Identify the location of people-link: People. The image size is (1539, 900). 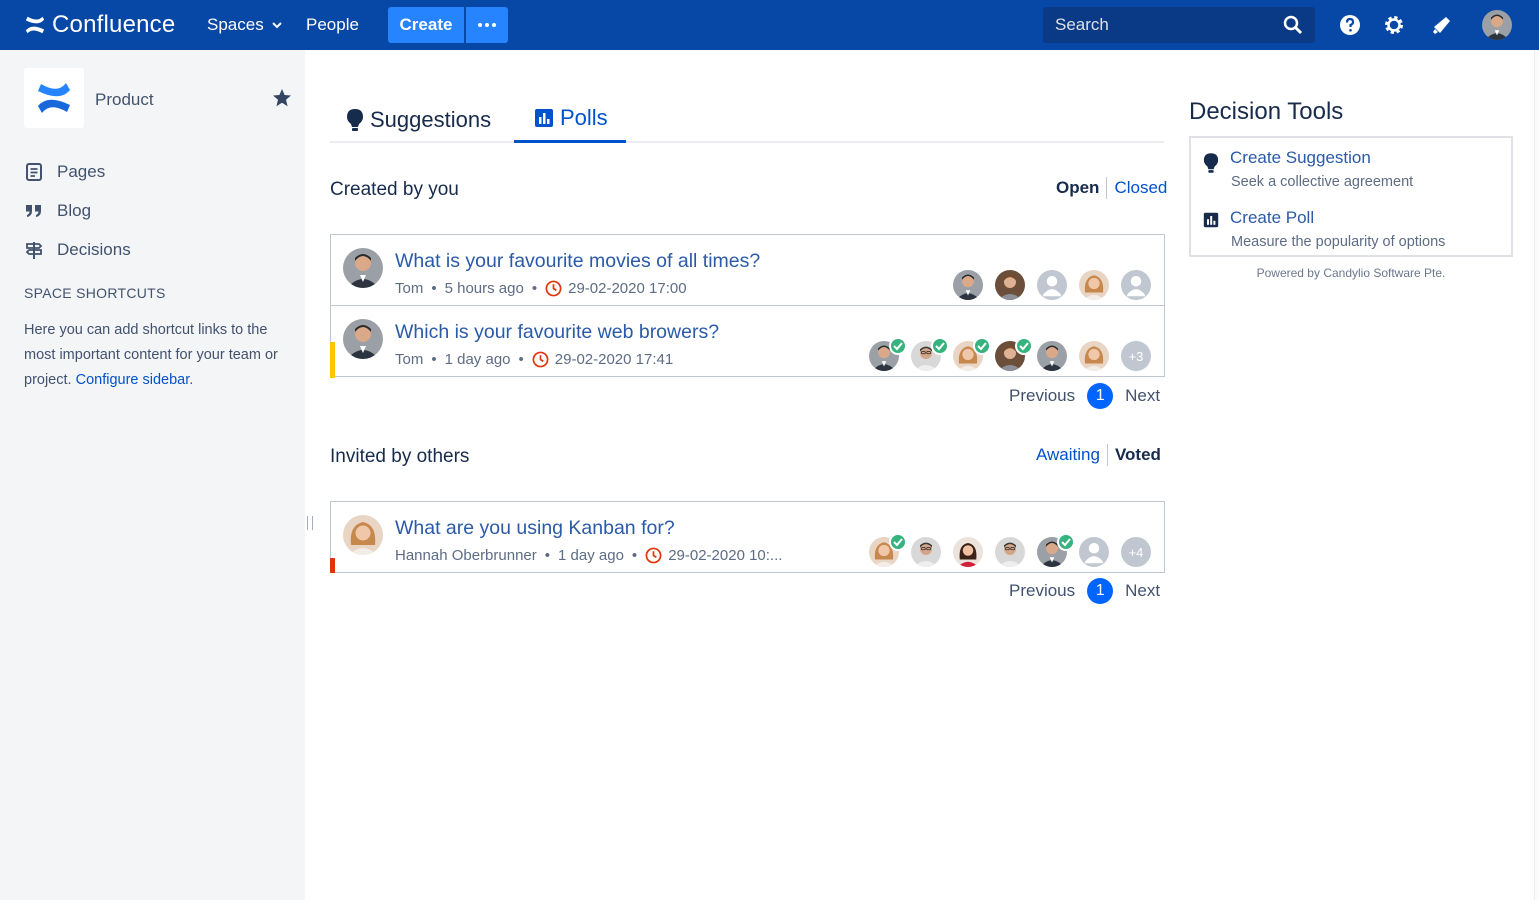
(332, 25).